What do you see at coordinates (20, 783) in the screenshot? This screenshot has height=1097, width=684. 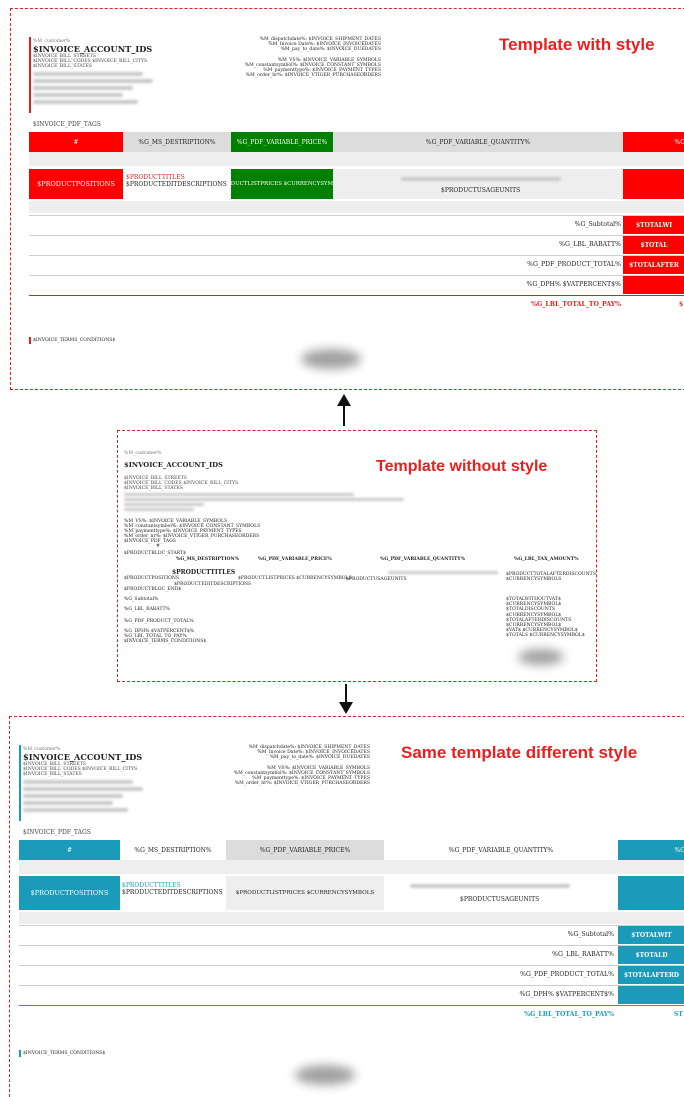 I see `teal-left-bar` at bounding box center [20, 783].